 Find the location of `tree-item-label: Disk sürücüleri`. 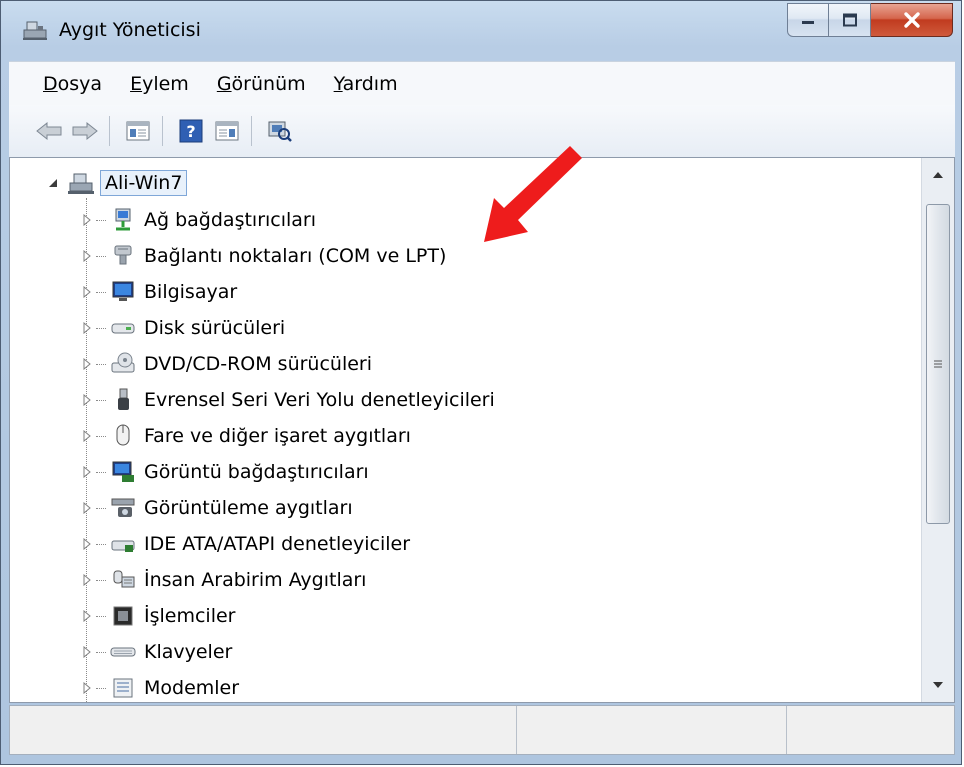

tree-item-label: Disk sürücüleri is located at coordinates (215, 328).